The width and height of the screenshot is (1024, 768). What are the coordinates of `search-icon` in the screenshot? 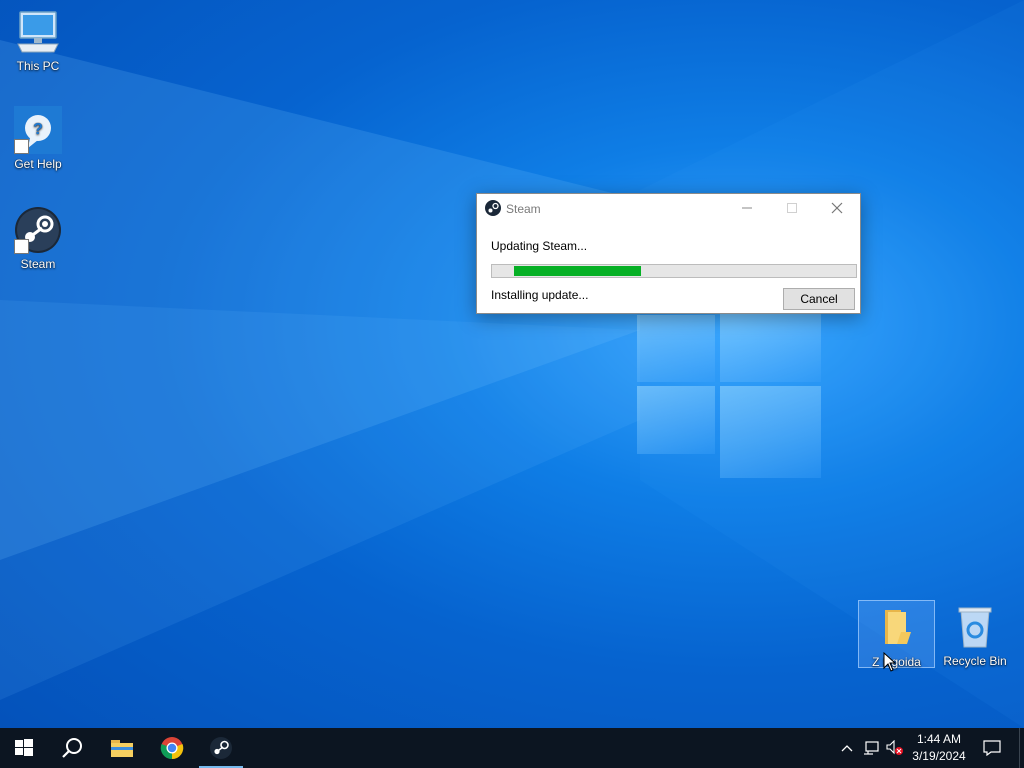 It's located at (72, 748).